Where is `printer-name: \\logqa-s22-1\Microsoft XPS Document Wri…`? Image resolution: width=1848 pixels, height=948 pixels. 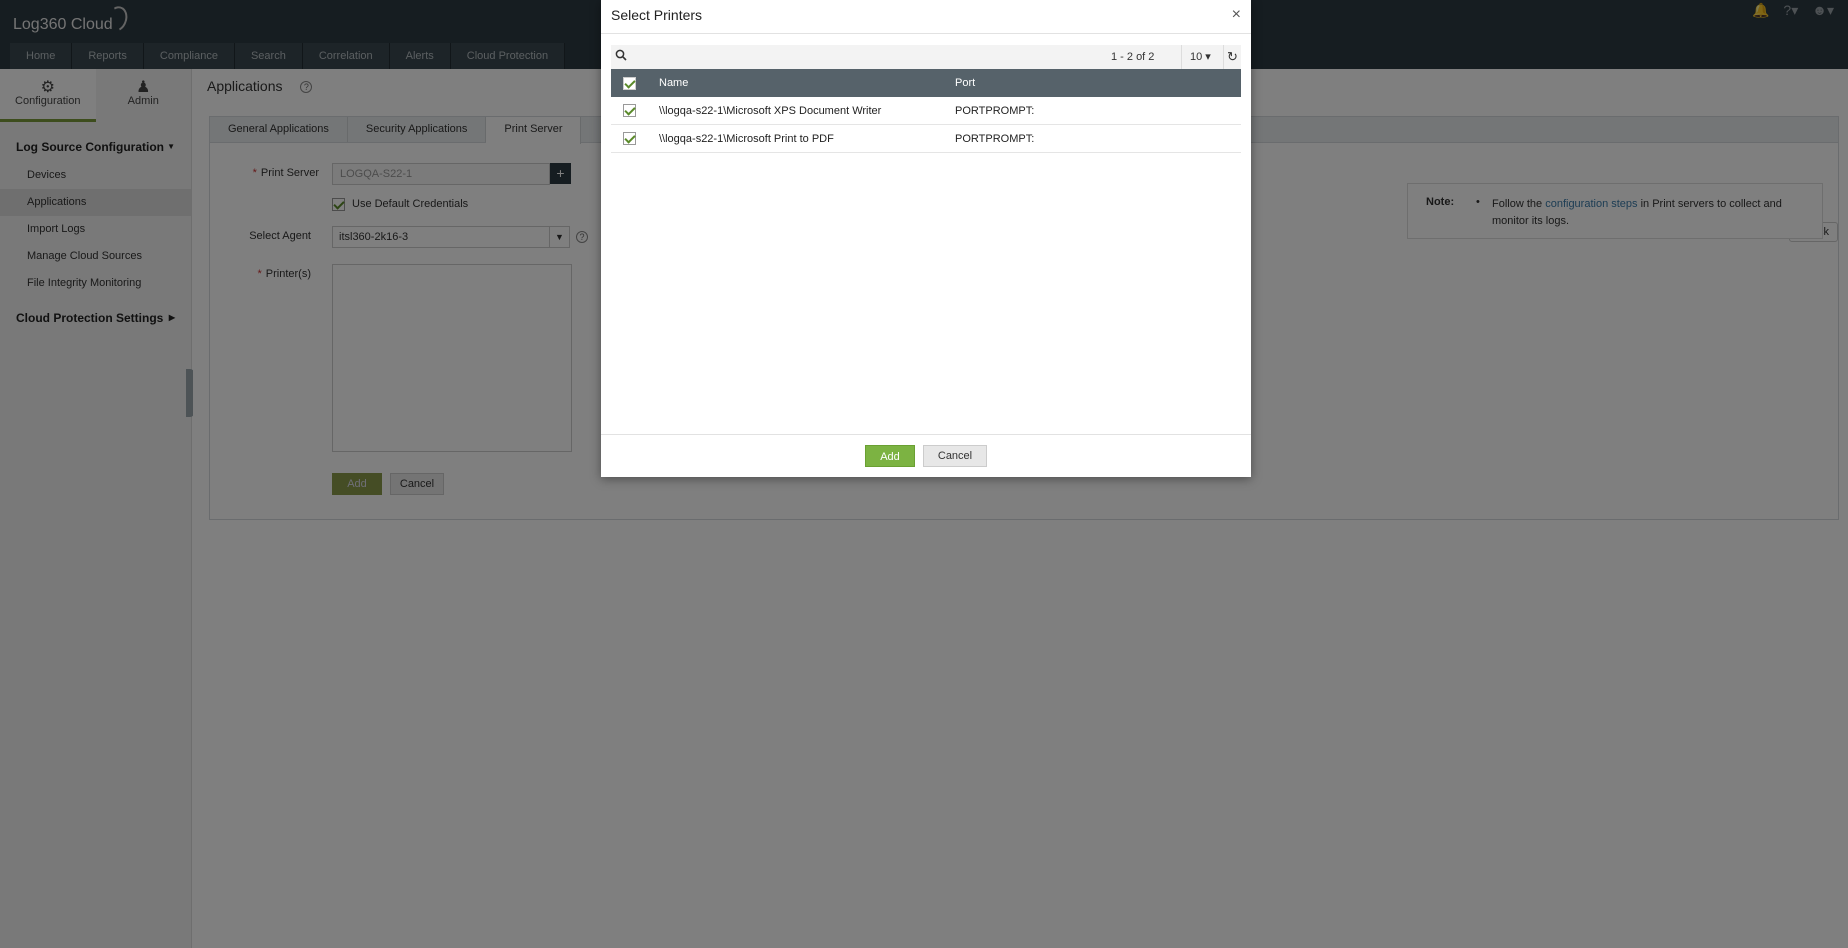 printer-name: \\logqa-s22-1\Microsoft XPS Document Wri… is located at coordinates (770, 111).